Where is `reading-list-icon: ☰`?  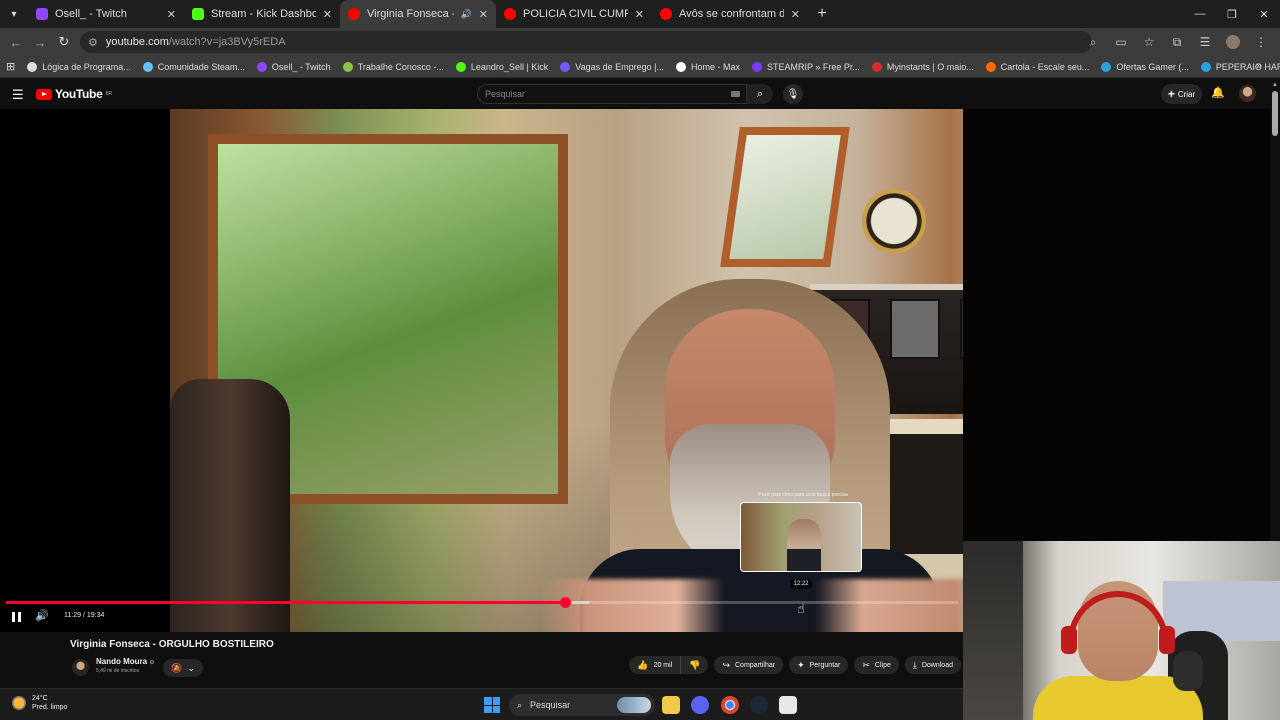 reading-list-icon: ☰ is located at coordinates (1205, 42).